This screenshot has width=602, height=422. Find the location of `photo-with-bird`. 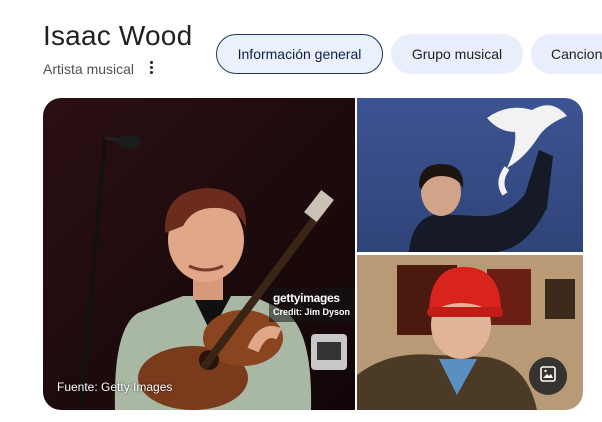

photo-with-bird is located at coordinates (470, 175).